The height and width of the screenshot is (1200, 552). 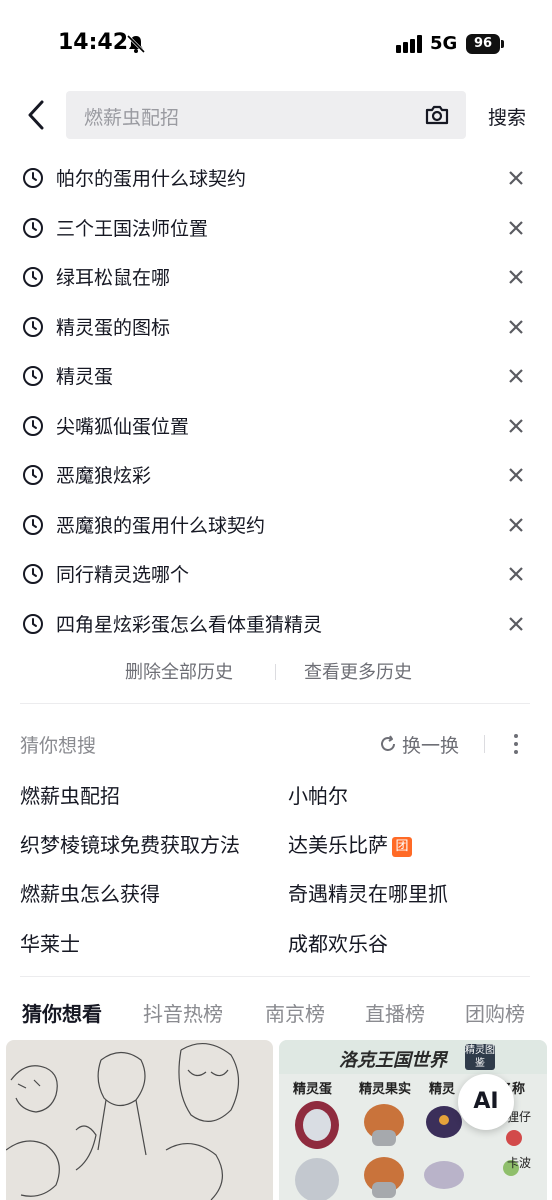 What do you see at coordinates (431, 746) in the screenshot?
I see `refresh-label: 换一换` at bounding box center [431, 746].